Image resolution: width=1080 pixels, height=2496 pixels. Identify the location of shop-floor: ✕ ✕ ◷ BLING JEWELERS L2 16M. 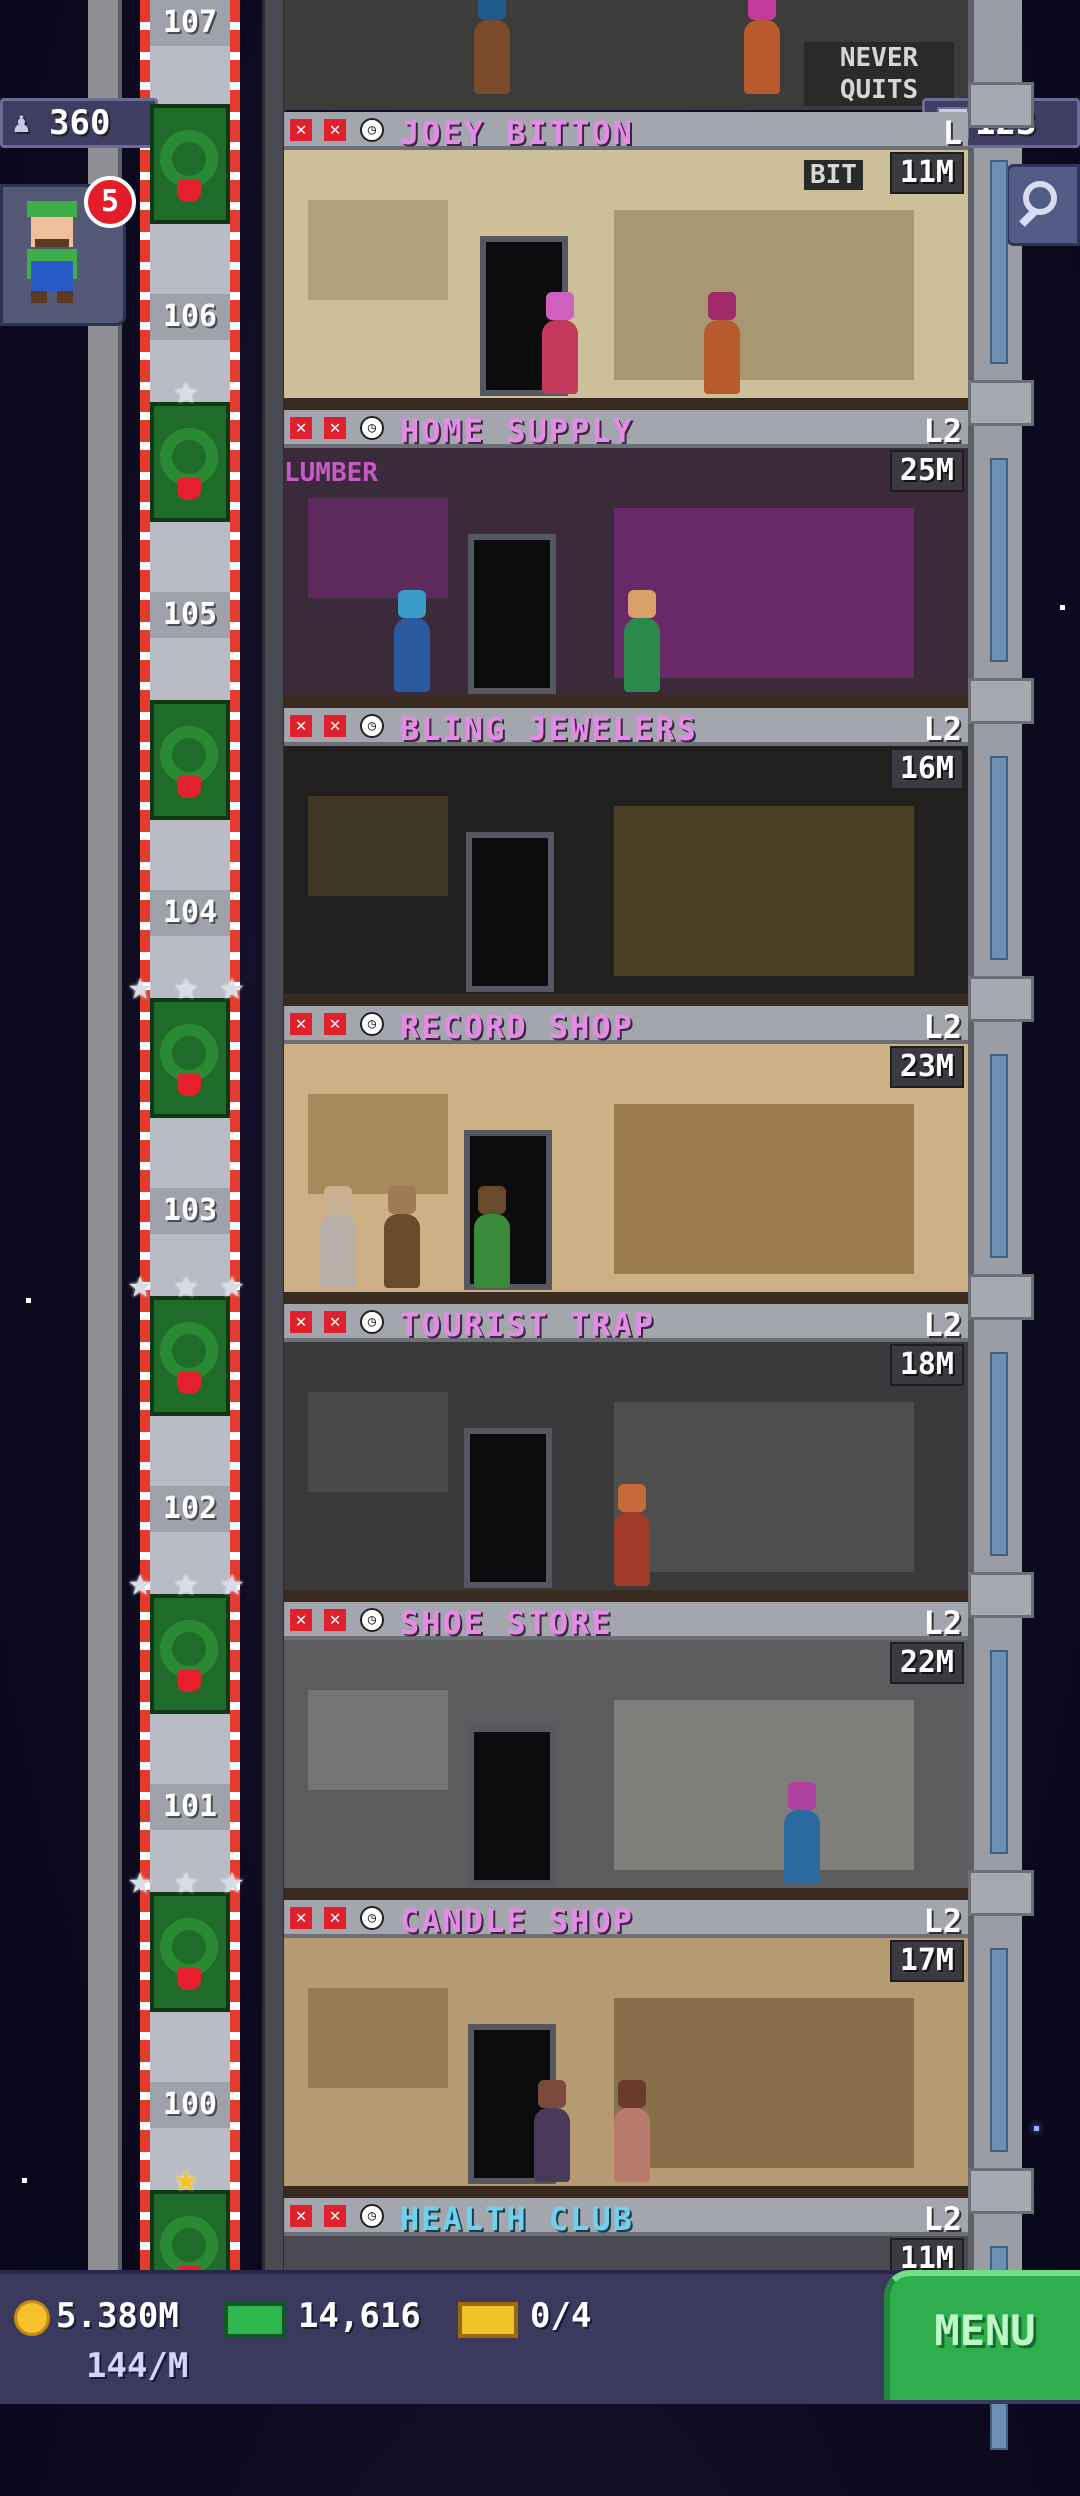
(626, 857).